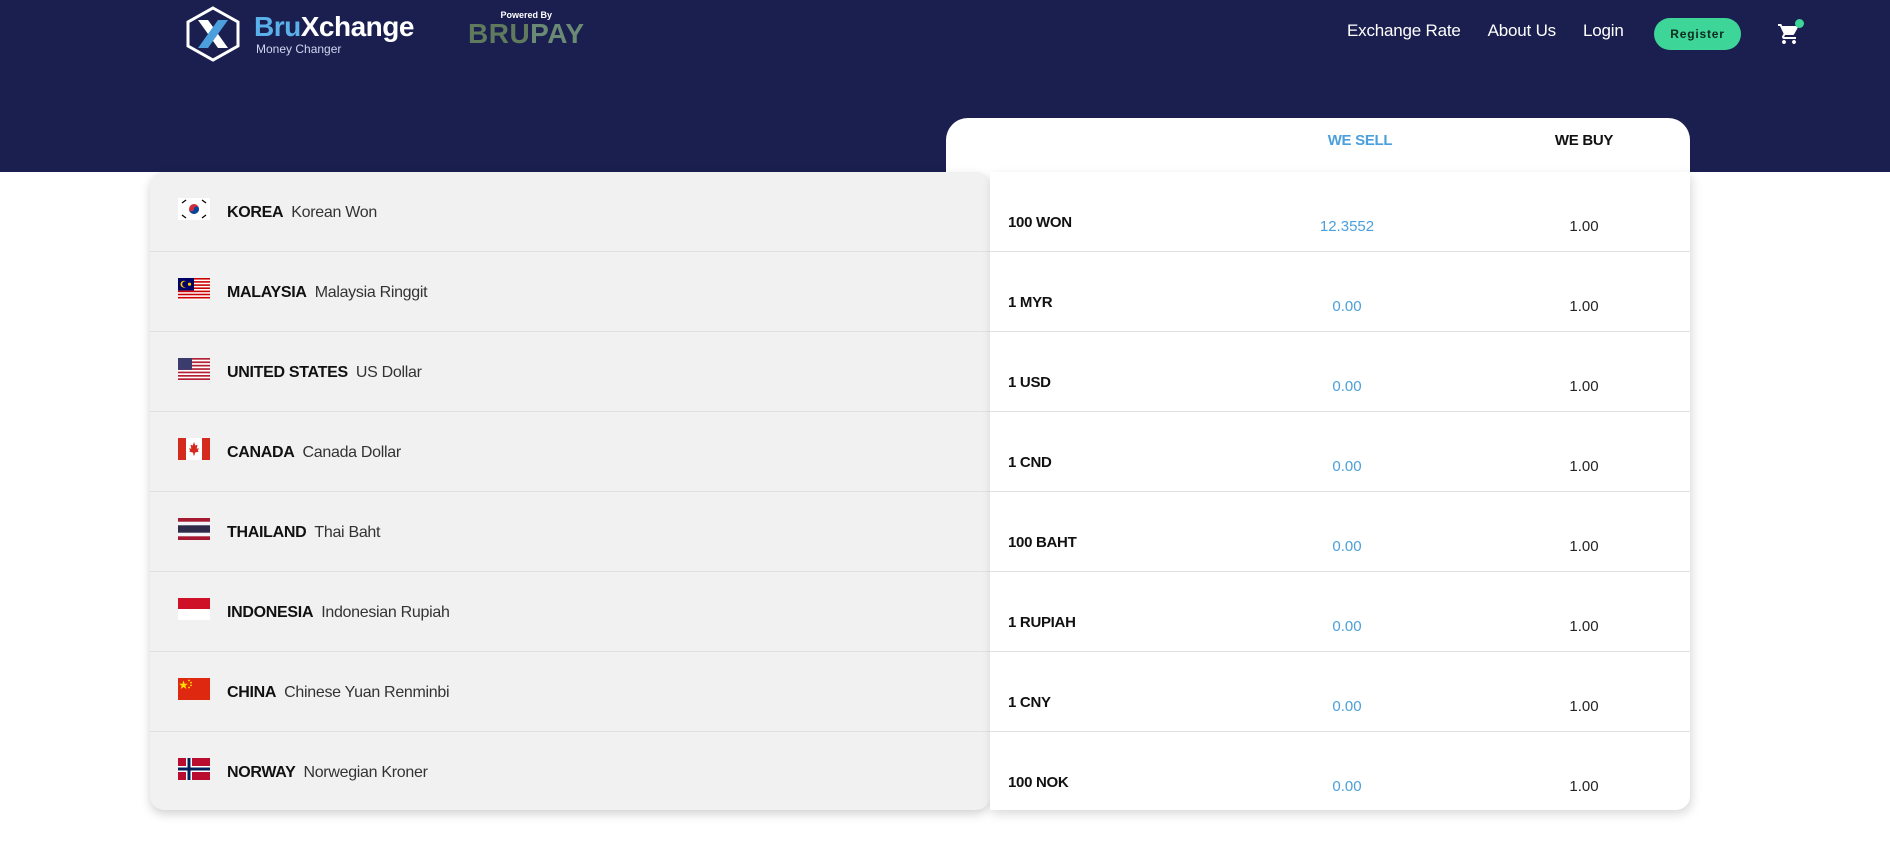 Image resolution: width=1890 pixels, height=864 pixels. I want to click on country-name: UNITED STATES, so click(287, 372).